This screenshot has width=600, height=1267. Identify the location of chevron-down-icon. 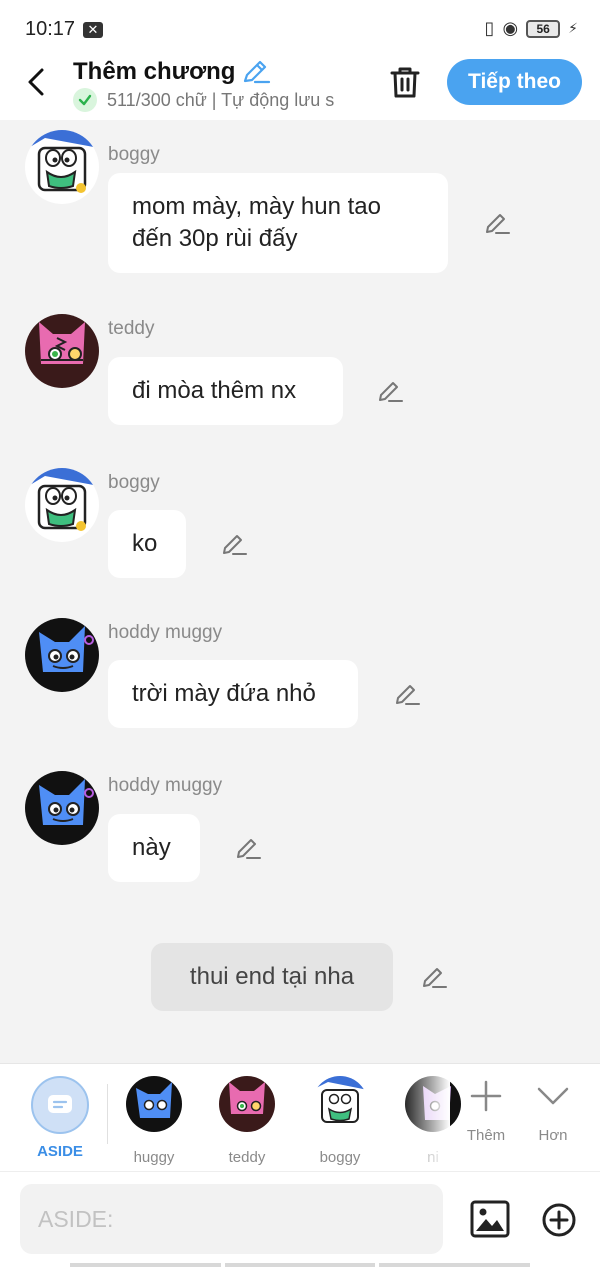
(553, 1096).